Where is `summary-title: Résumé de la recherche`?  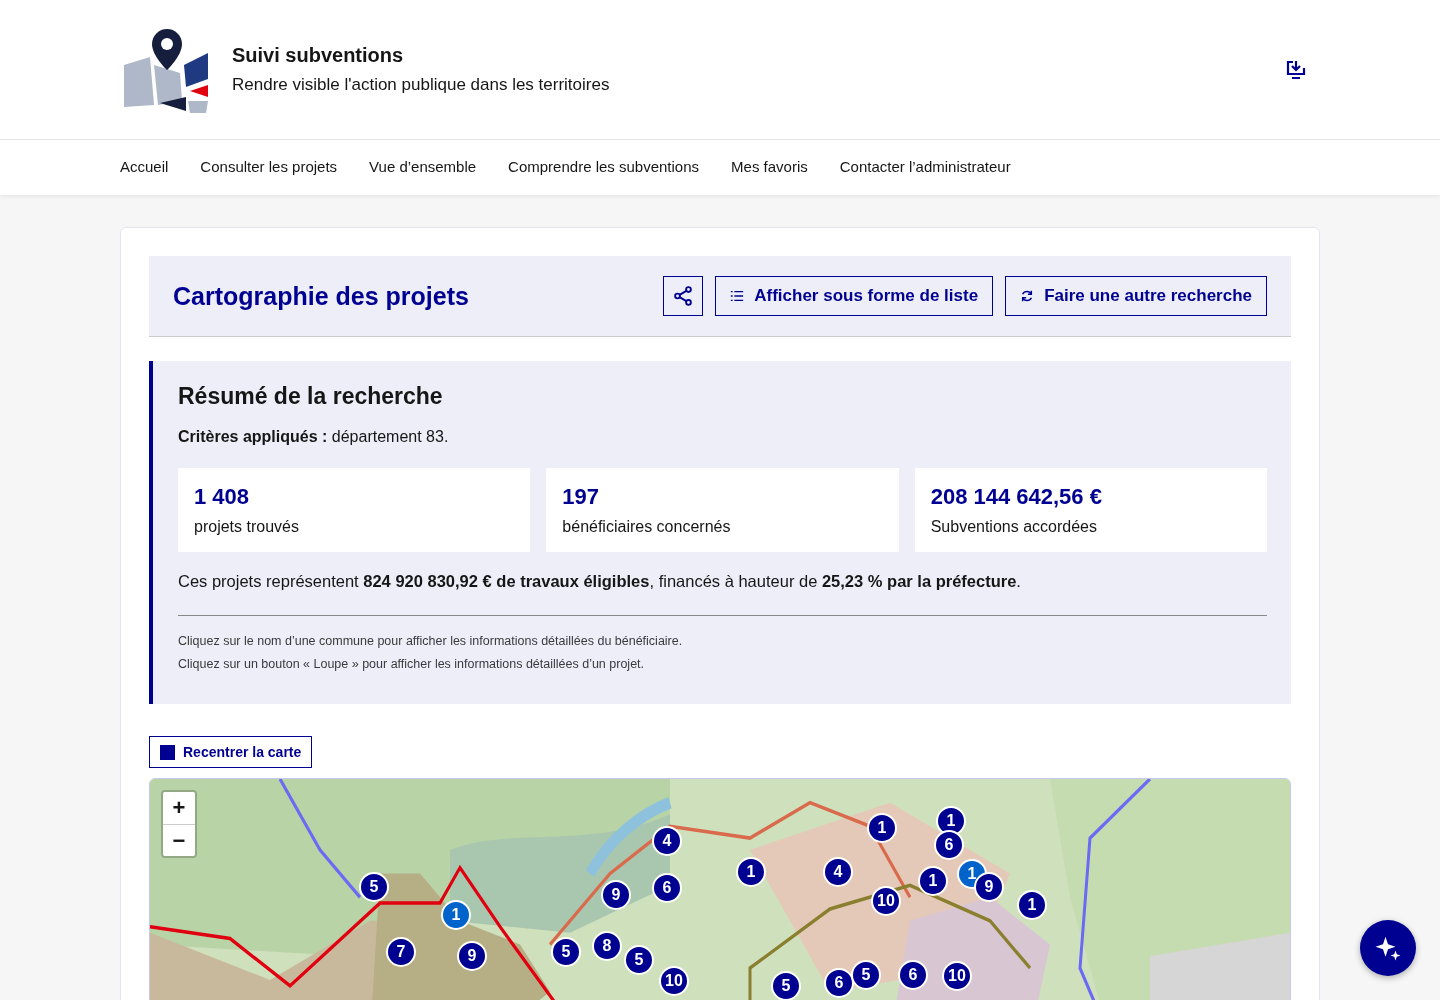 summary-title: Résumé de la recherche is located at coordinates (311, 396).